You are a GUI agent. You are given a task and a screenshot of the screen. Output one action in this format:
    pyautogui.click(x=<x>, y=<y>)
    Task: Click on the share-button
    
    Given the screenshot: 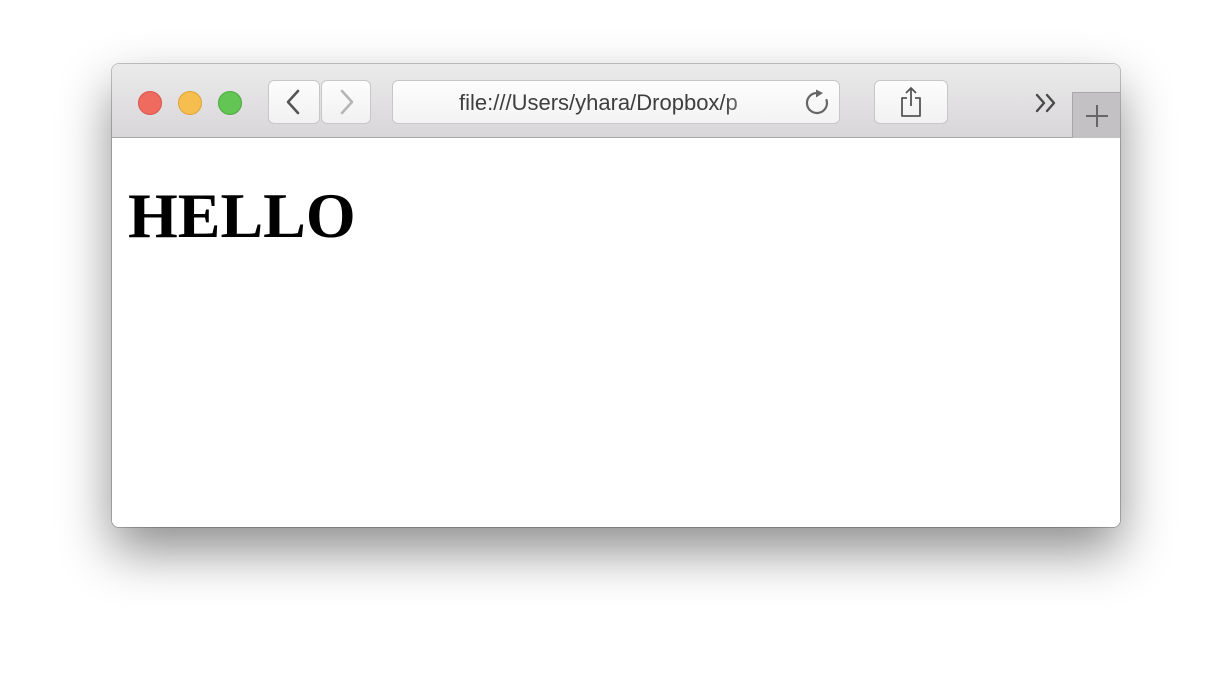 What is the action you would take?
    pyautogui.click(x=911, y=102)
    